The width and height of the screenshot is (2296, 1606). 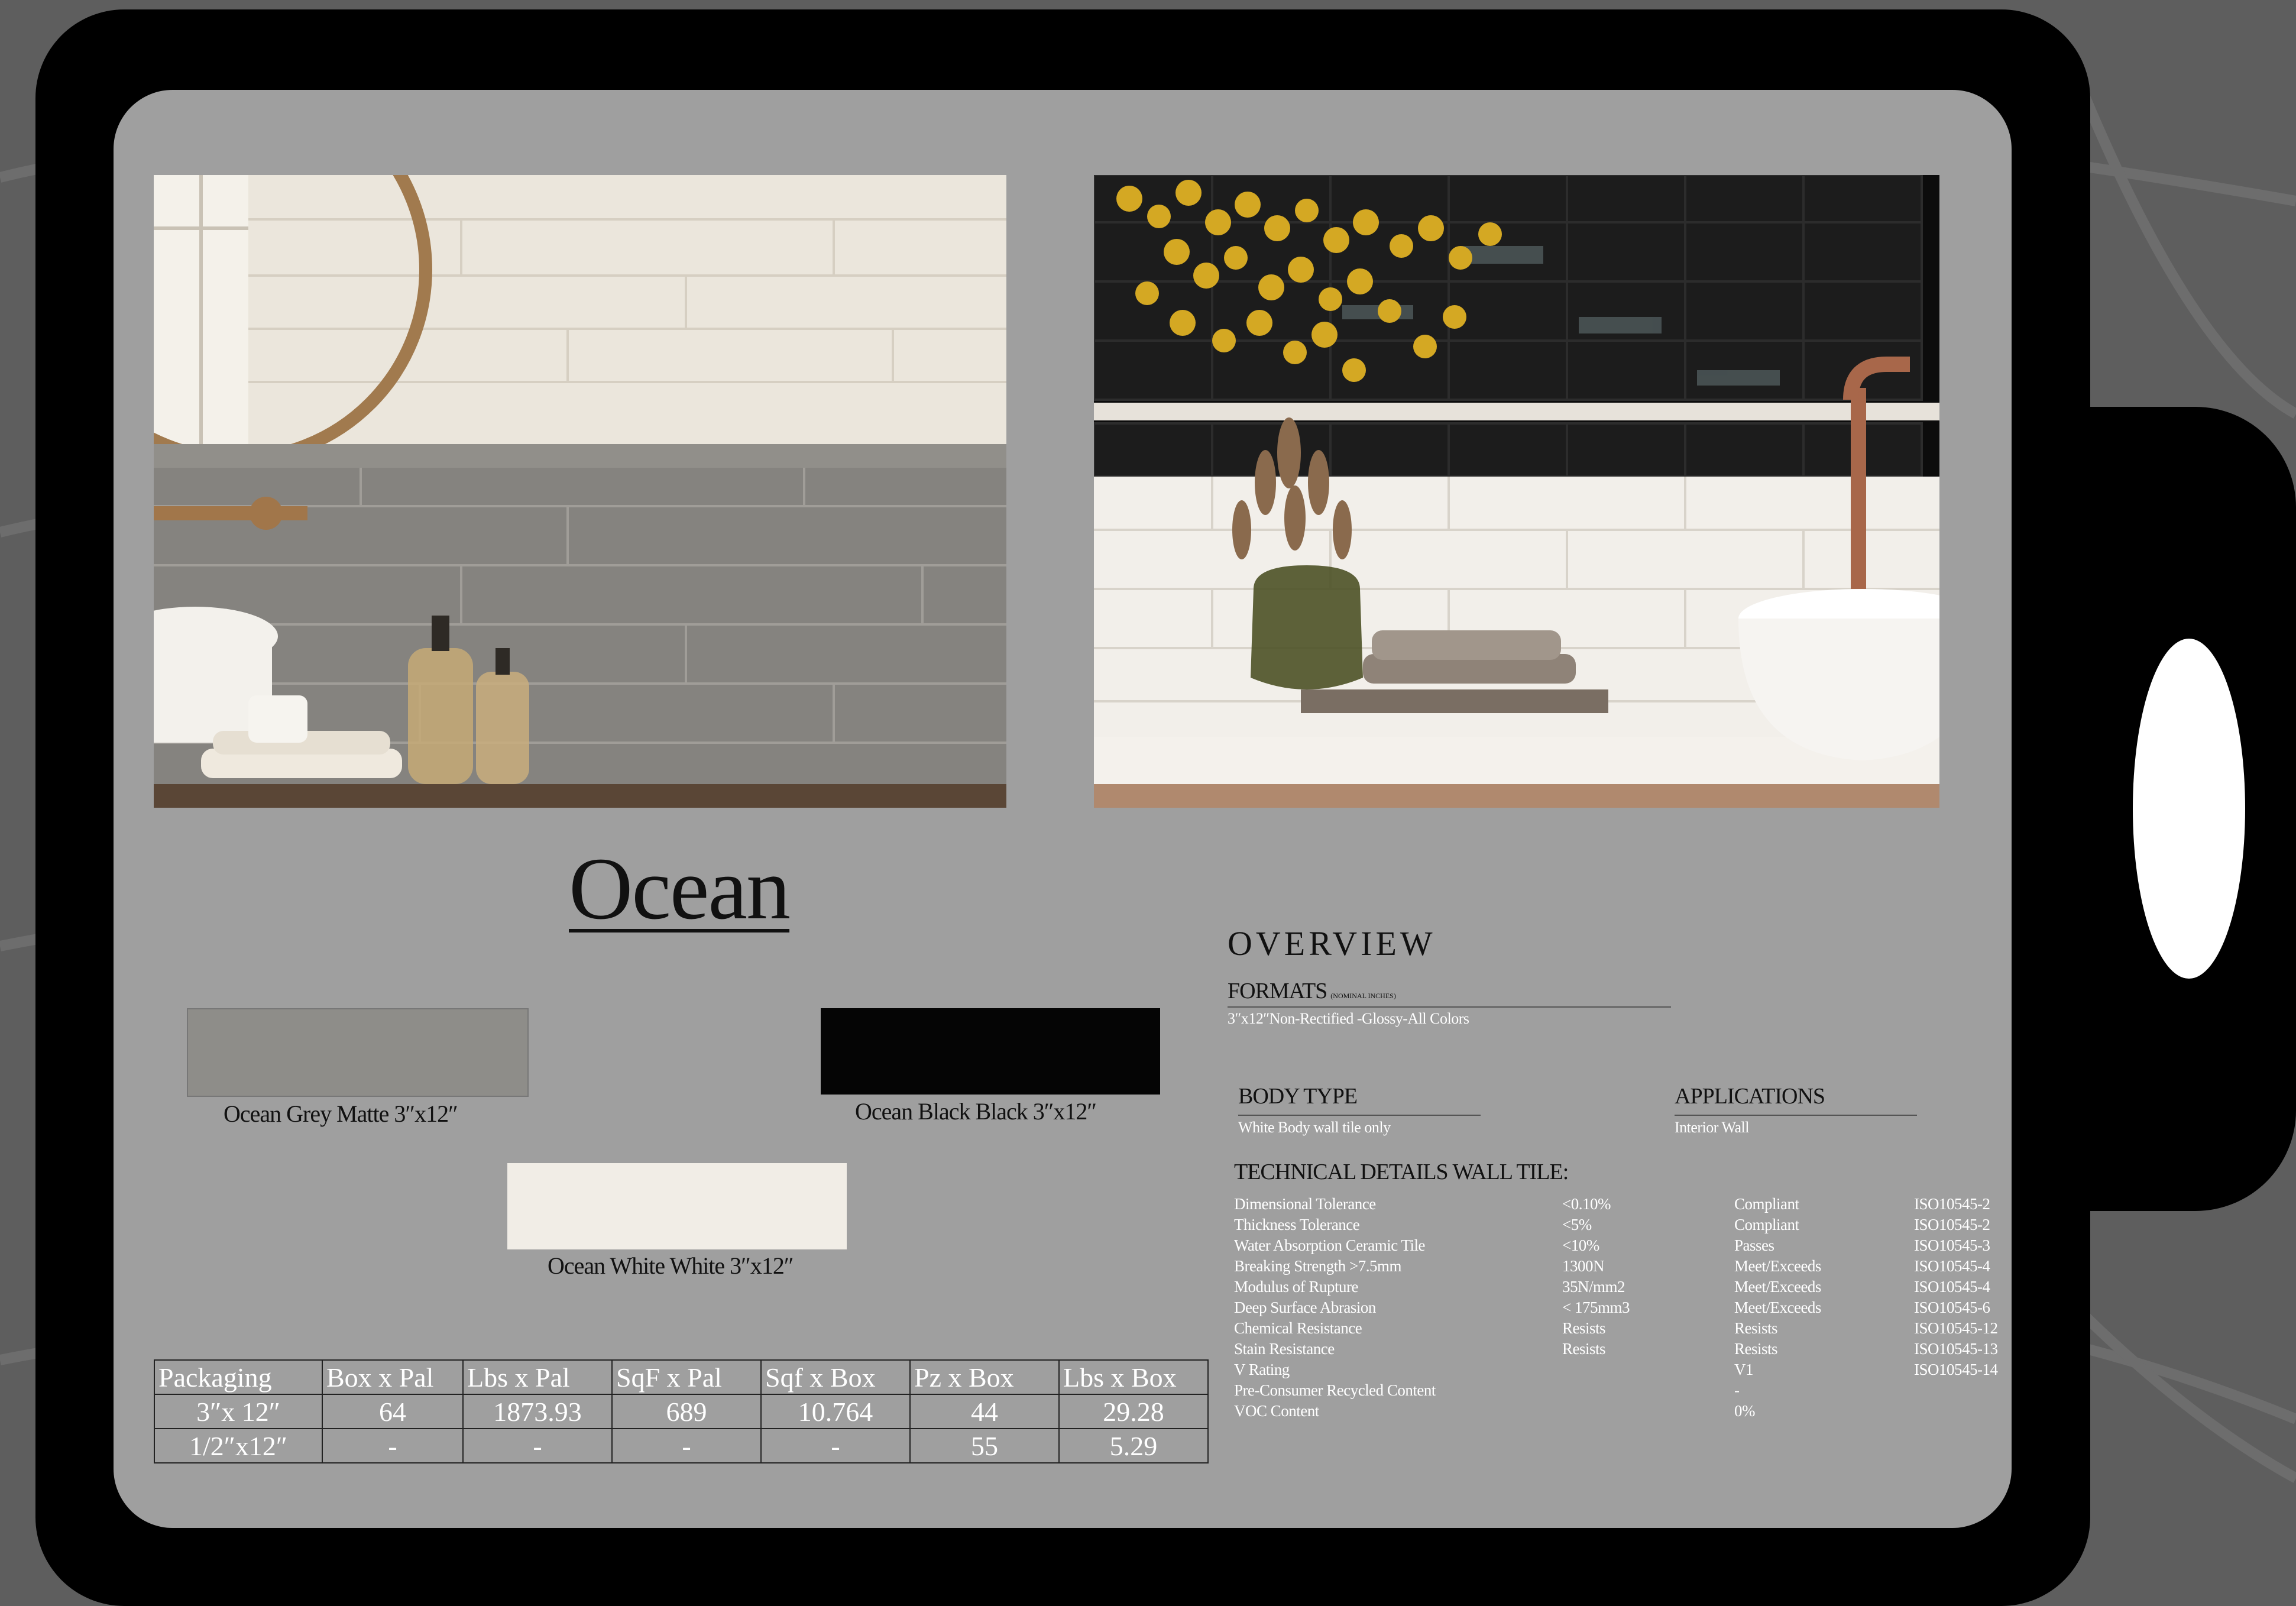 What do you see at coordinates (1796, 1115) in the screenshot?
I see `applications-divider` at bounding box center [1796, 1115].